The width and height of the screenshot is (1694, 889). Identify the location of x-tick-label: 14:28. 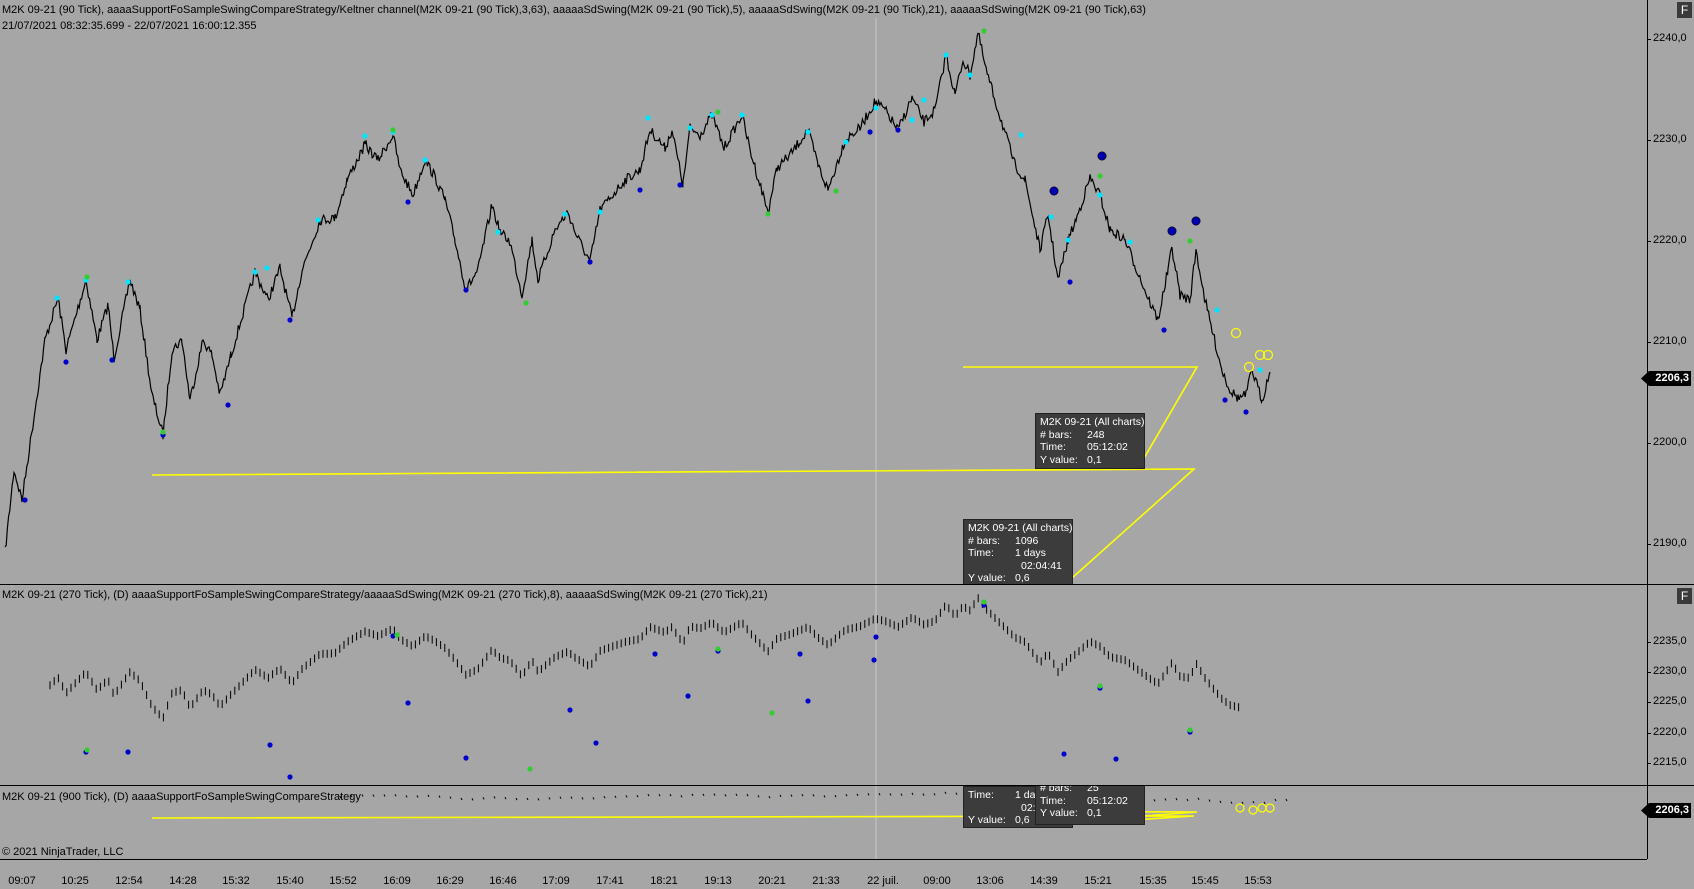
(183, 881).